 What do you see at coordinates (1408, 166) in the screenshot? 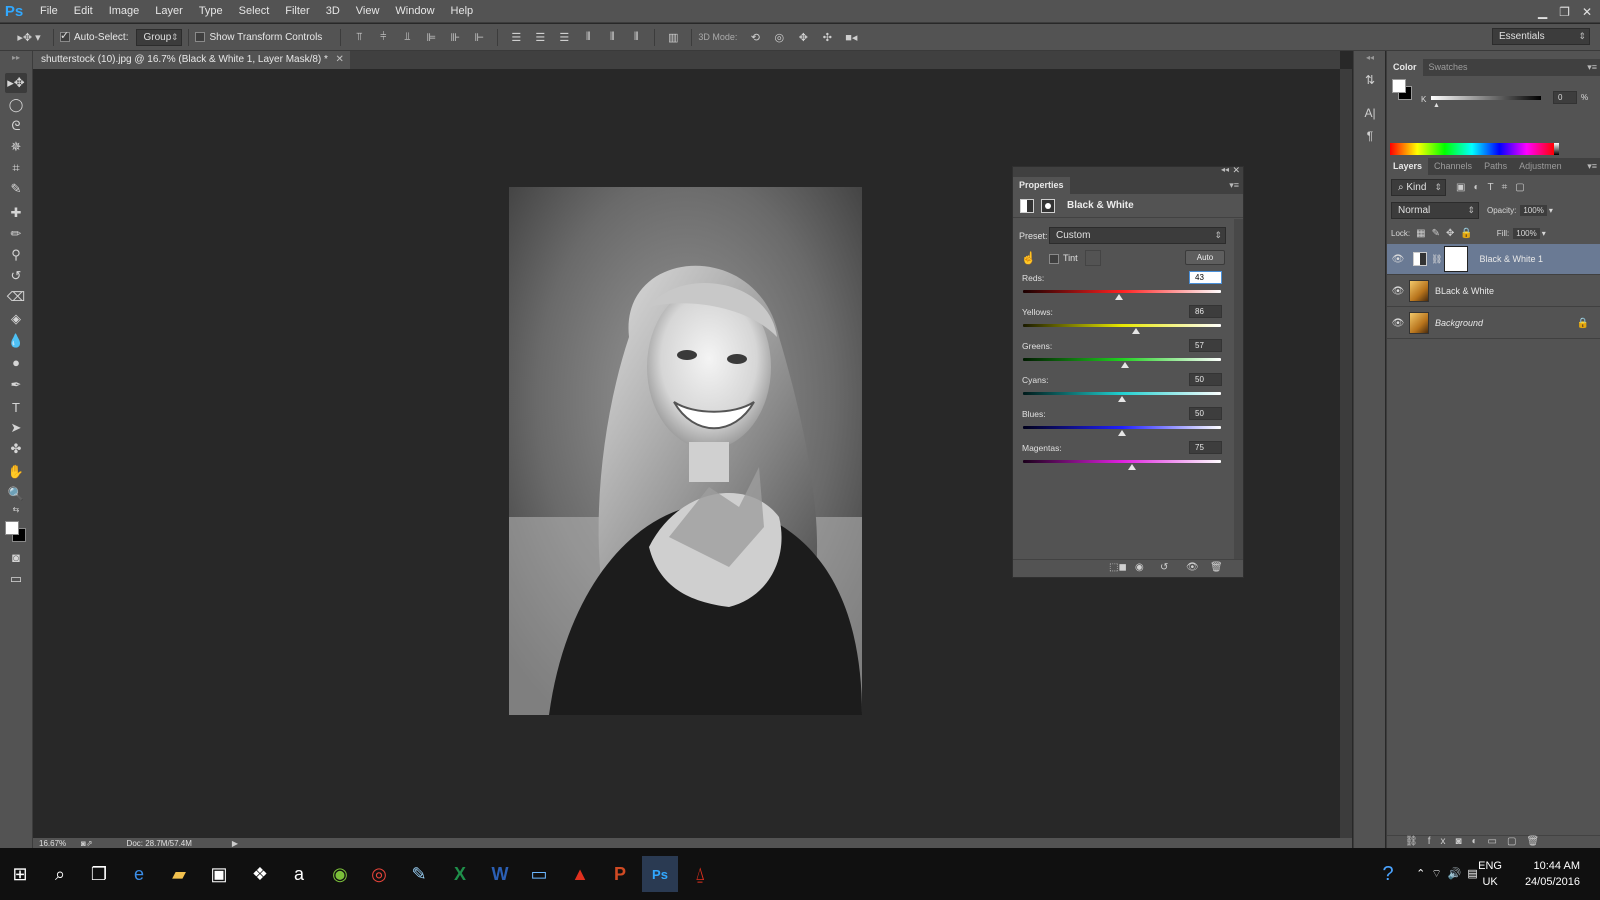
I see `tab-layers: Layers` at bounding box center [1408, 166].